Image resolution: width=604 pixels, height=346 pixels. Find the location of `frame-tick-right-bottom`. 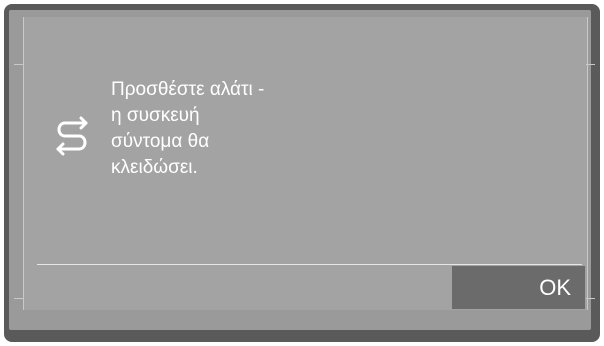

frame-tick-right-bottom is located at coordinates (590, 298).